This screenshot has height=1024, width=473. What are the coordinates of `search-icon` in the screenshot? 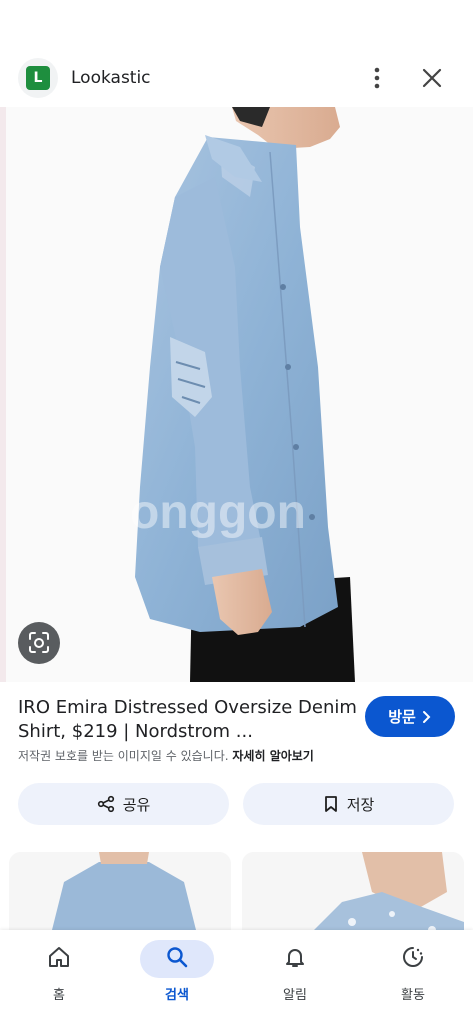 It's located at (177, 957).